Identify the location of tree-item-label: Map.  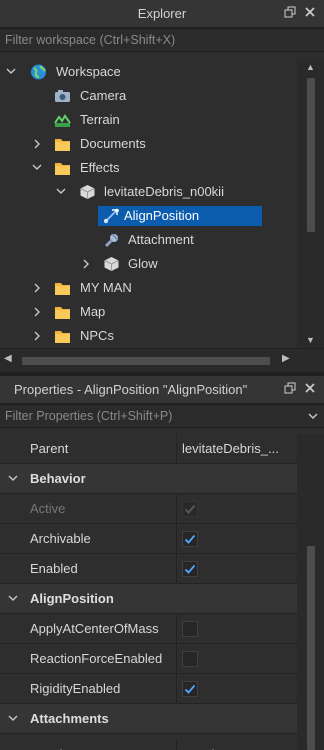
(93, 311).